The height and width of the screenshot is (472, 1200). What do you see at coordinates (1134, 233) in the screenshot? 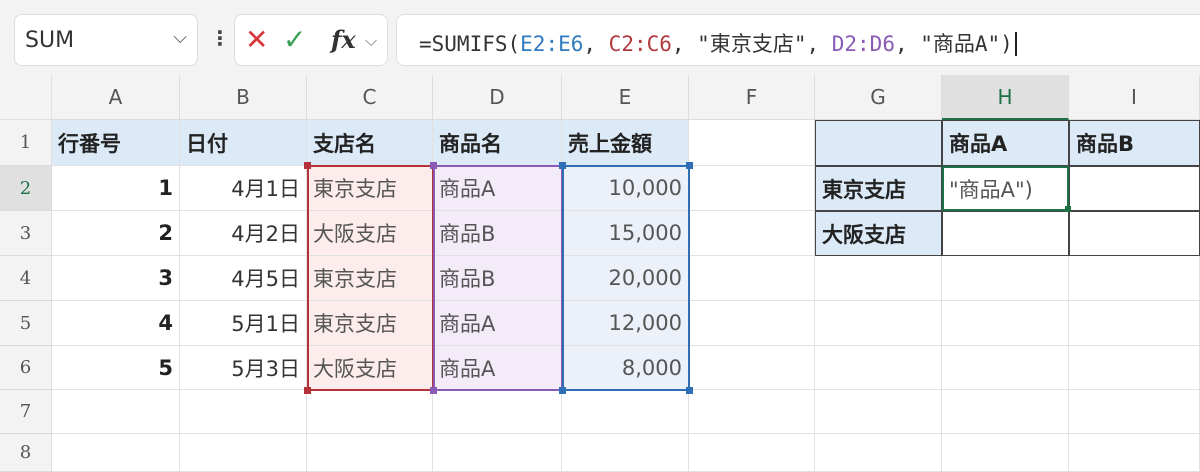
I see `cell-I3` at bounding box center [1134, 233].